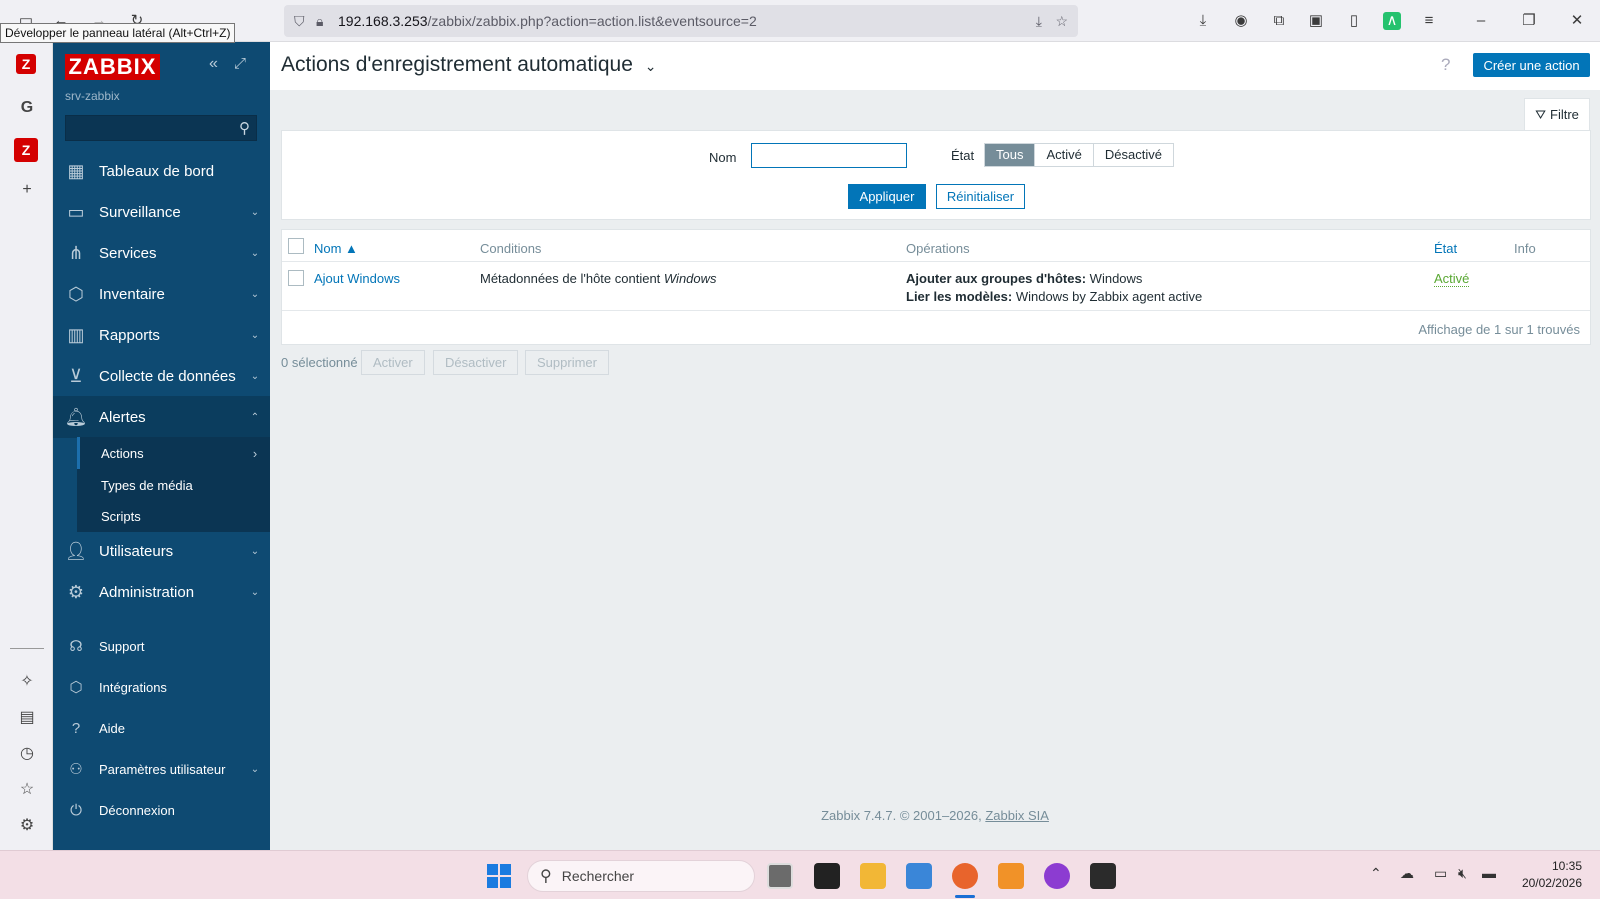 This screenshot has width=1600, height=899. I want to click on lock-icon: 🔒︎, so click(320, 20).